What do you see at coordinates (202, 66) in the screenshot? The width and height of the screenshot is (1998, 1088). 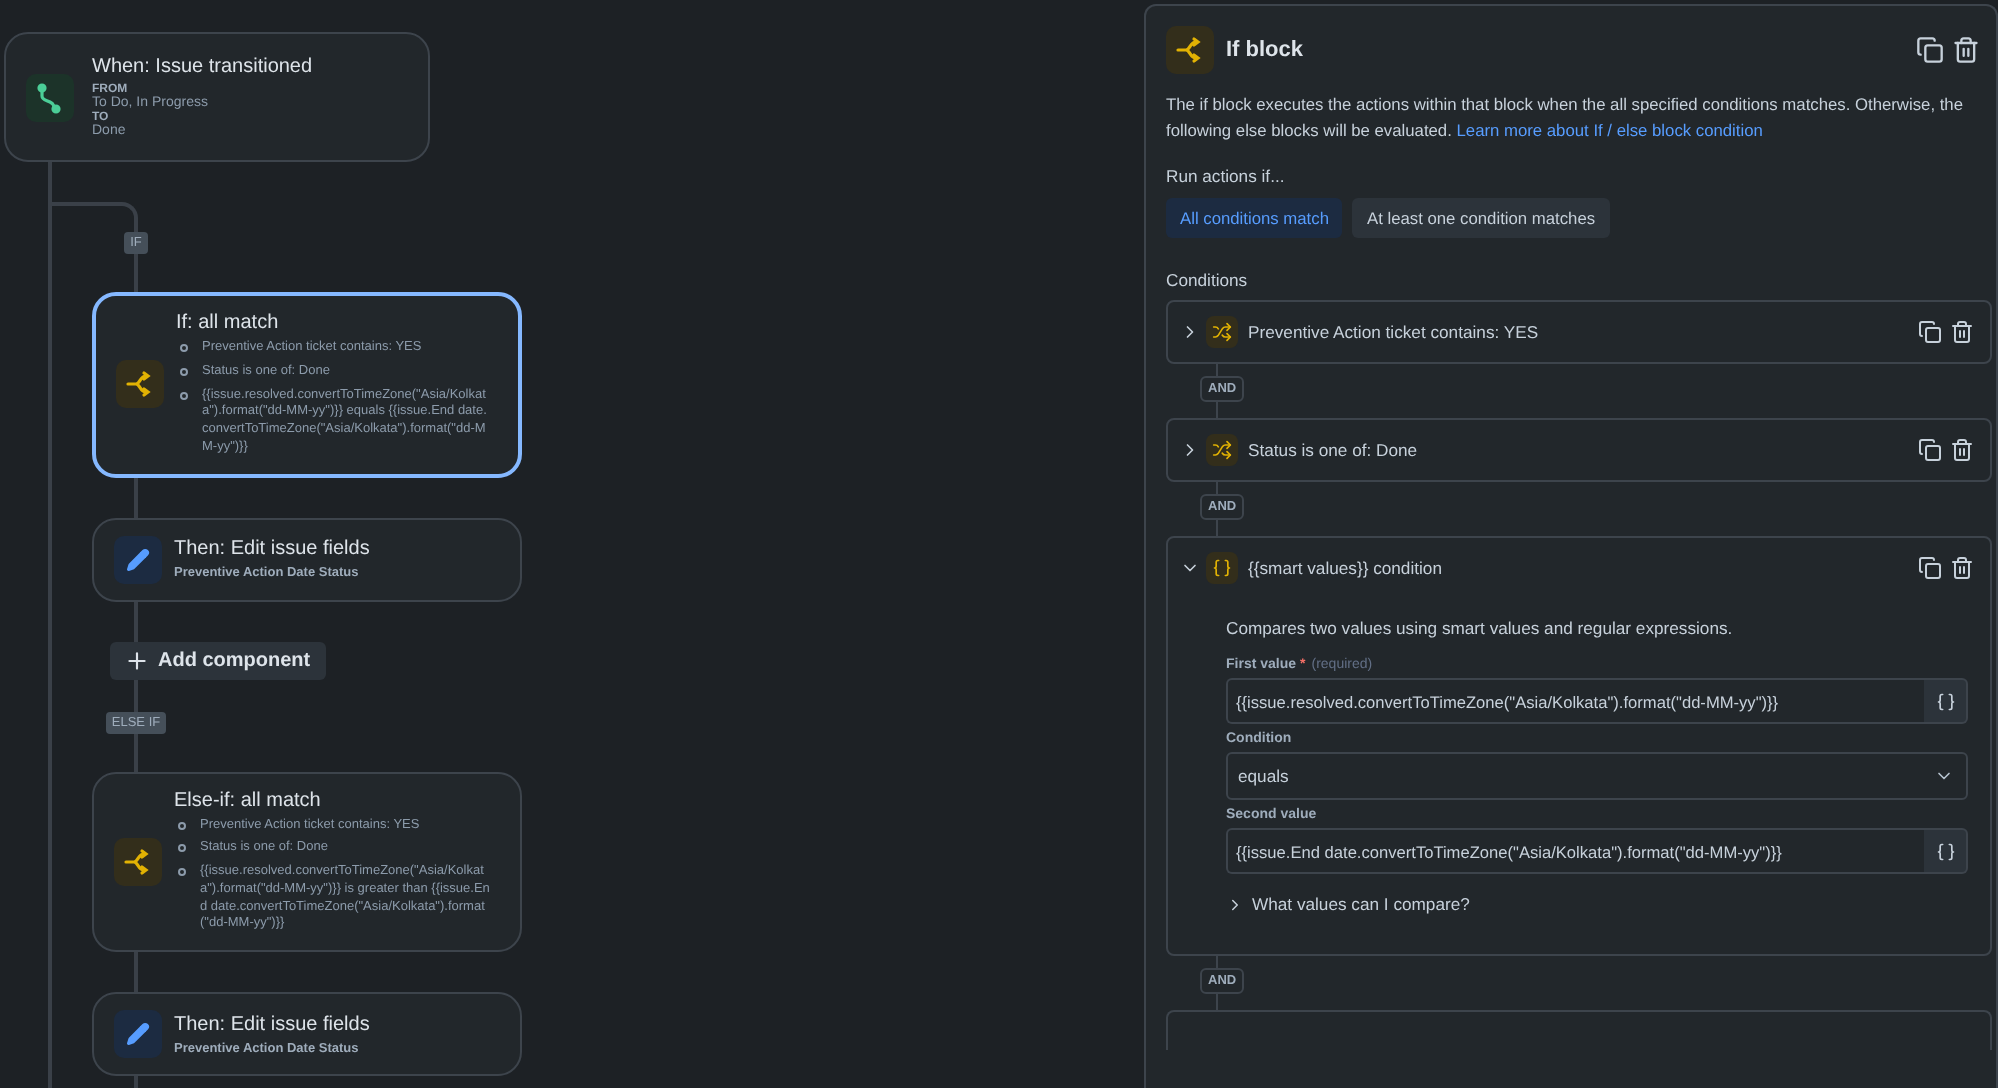 I see `trigger-title: When: Issue transitioned` at bounding box center [202, 66].